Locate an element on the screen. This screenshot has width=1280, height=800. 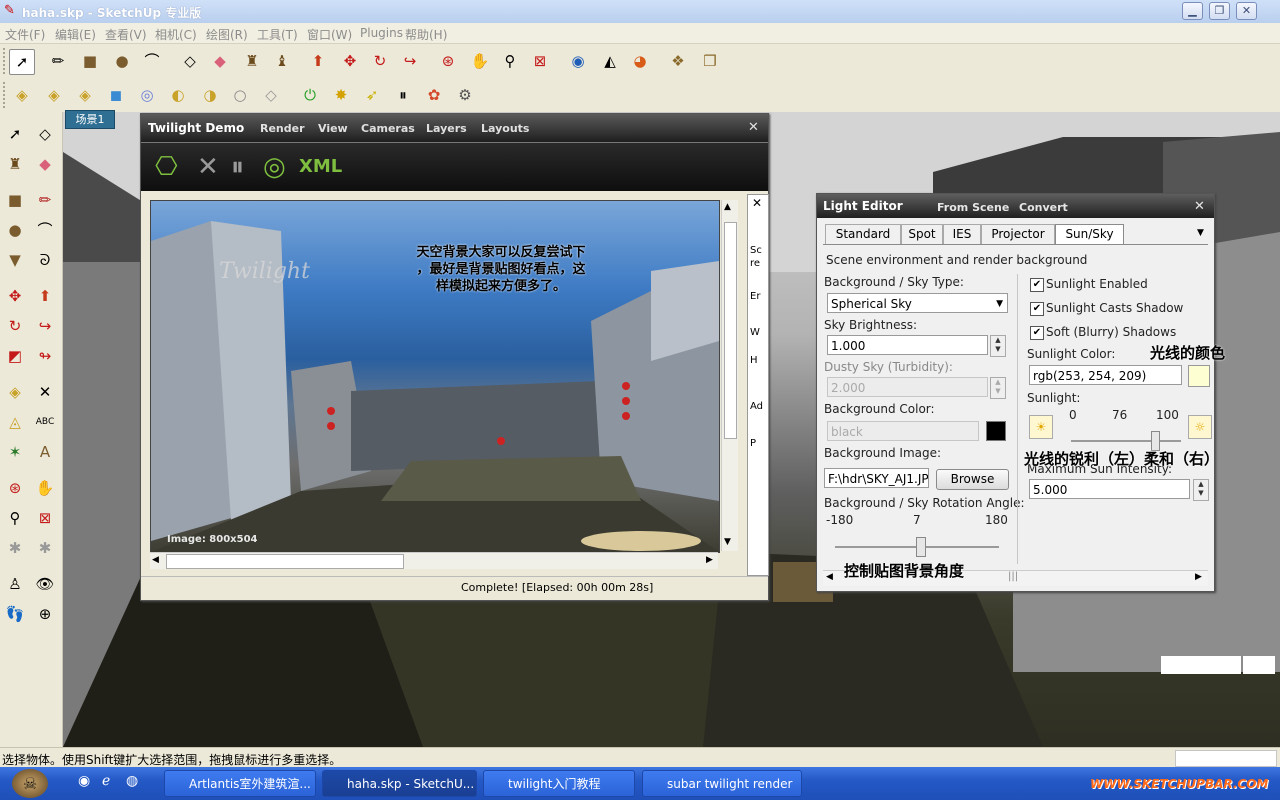
freehand-icon: ᘐ is located at coordinates (45, 260).